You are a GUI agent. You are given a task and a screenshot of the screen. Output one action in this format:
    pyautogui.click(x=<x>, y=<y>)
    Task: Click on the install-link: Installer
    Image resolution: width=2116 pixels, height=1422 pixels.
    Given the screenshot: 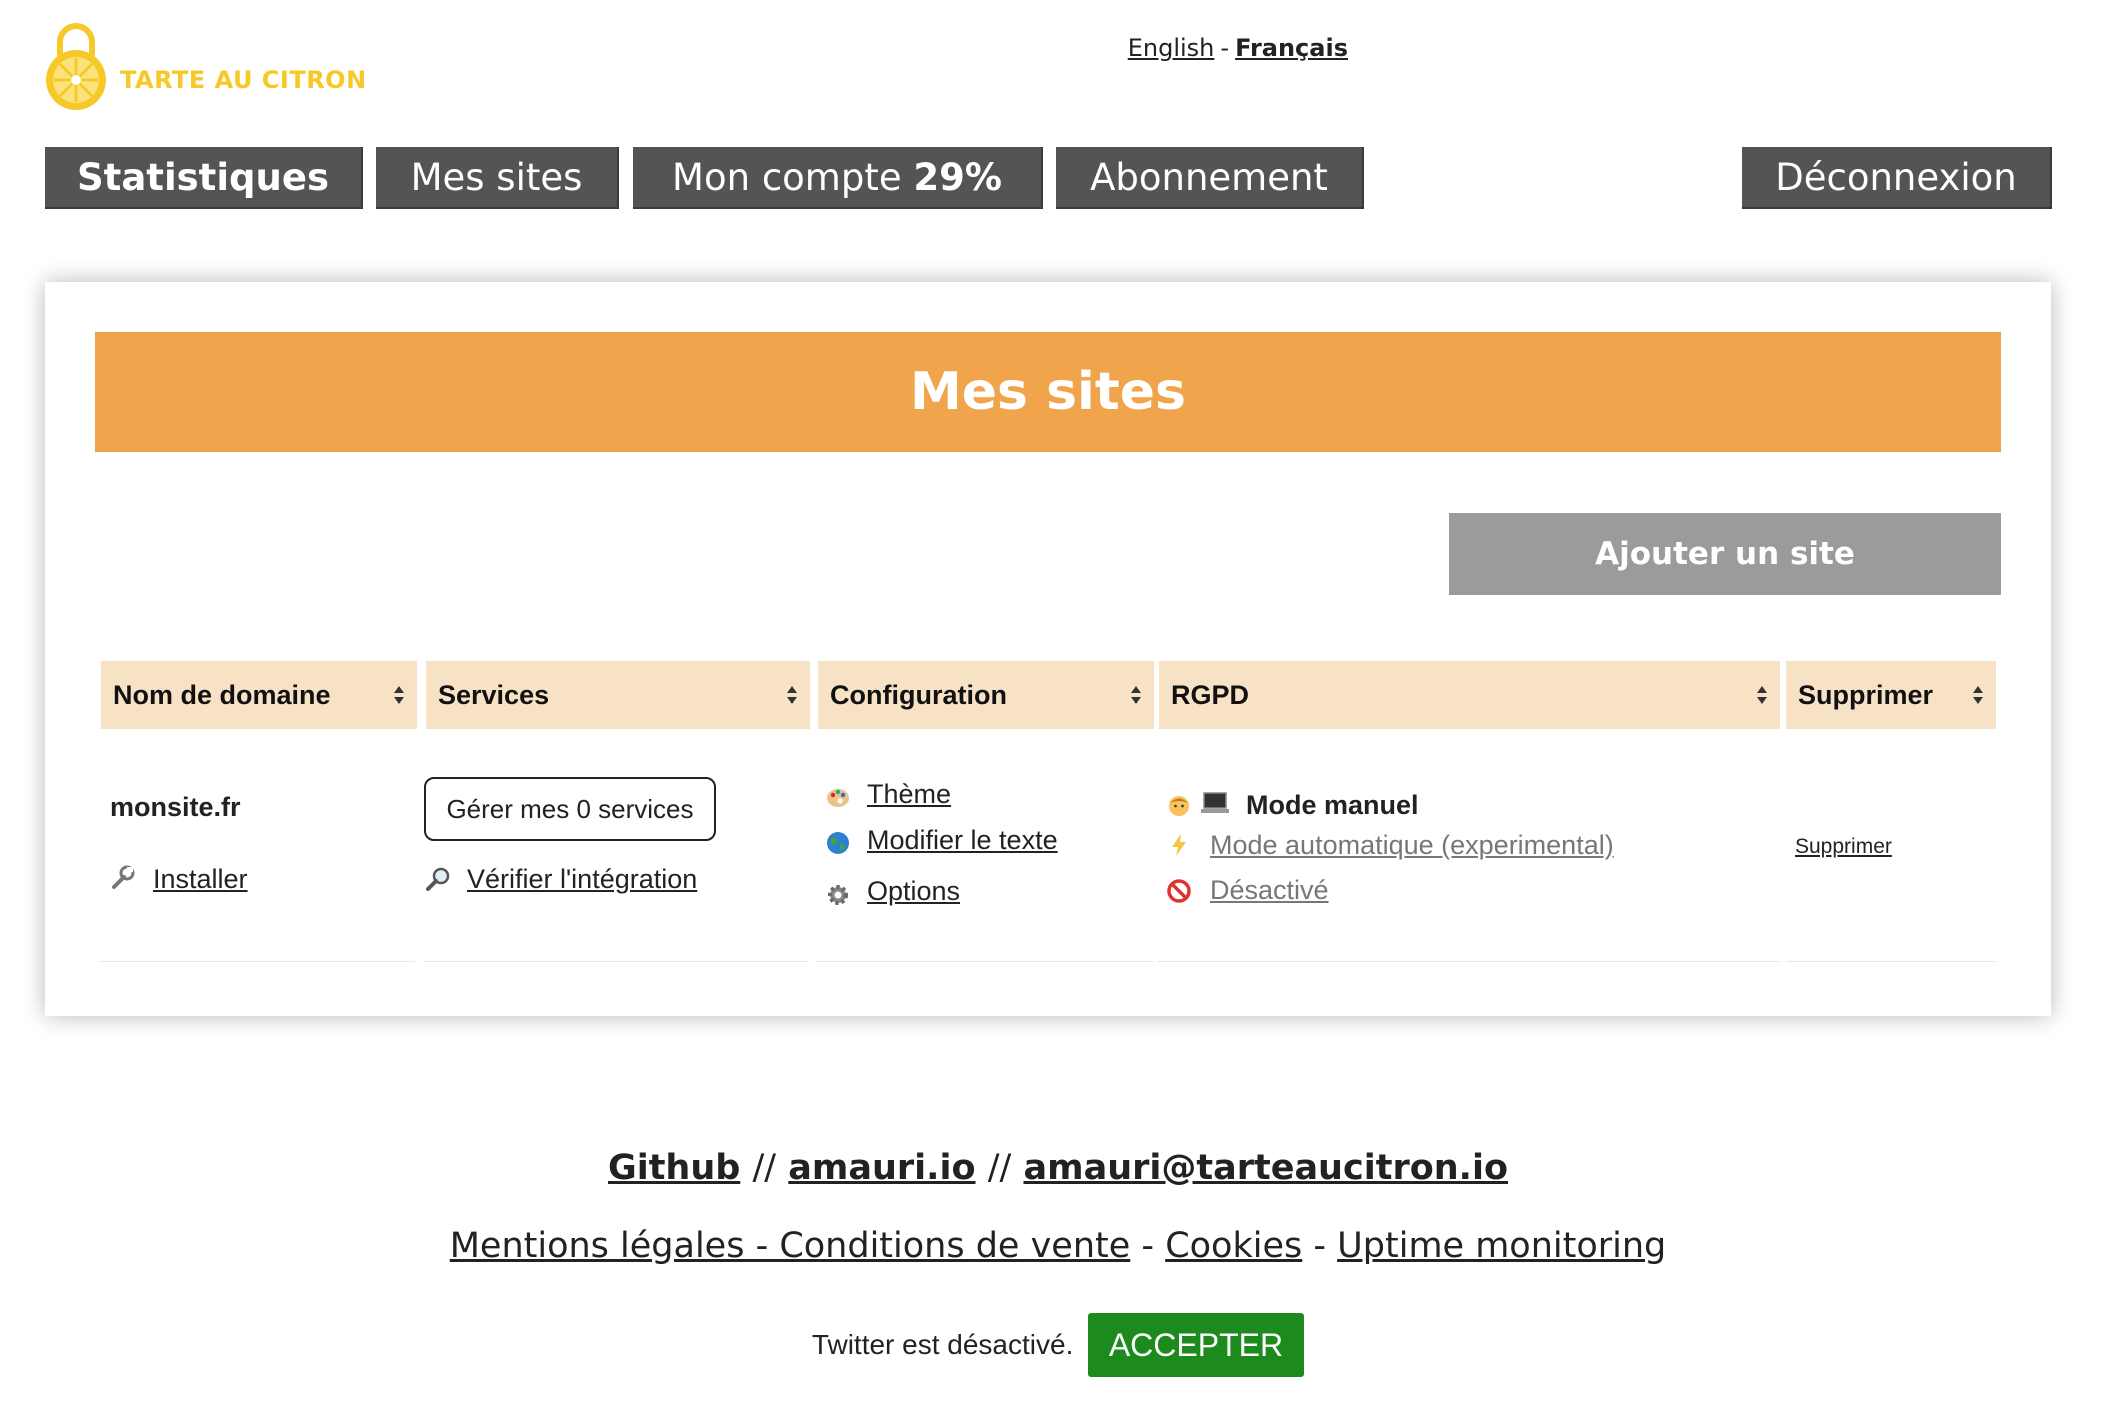 What is the action you would take?
    pyautogui.click(x=200, y=879)
    